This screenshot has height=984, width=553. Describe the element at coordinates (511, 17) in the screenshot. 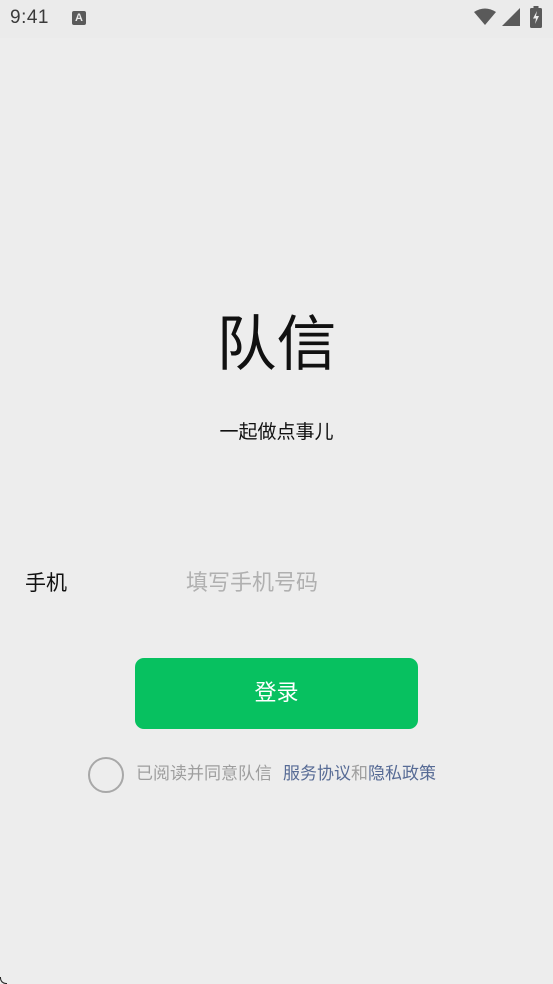

I see `signal-icon` at that location.